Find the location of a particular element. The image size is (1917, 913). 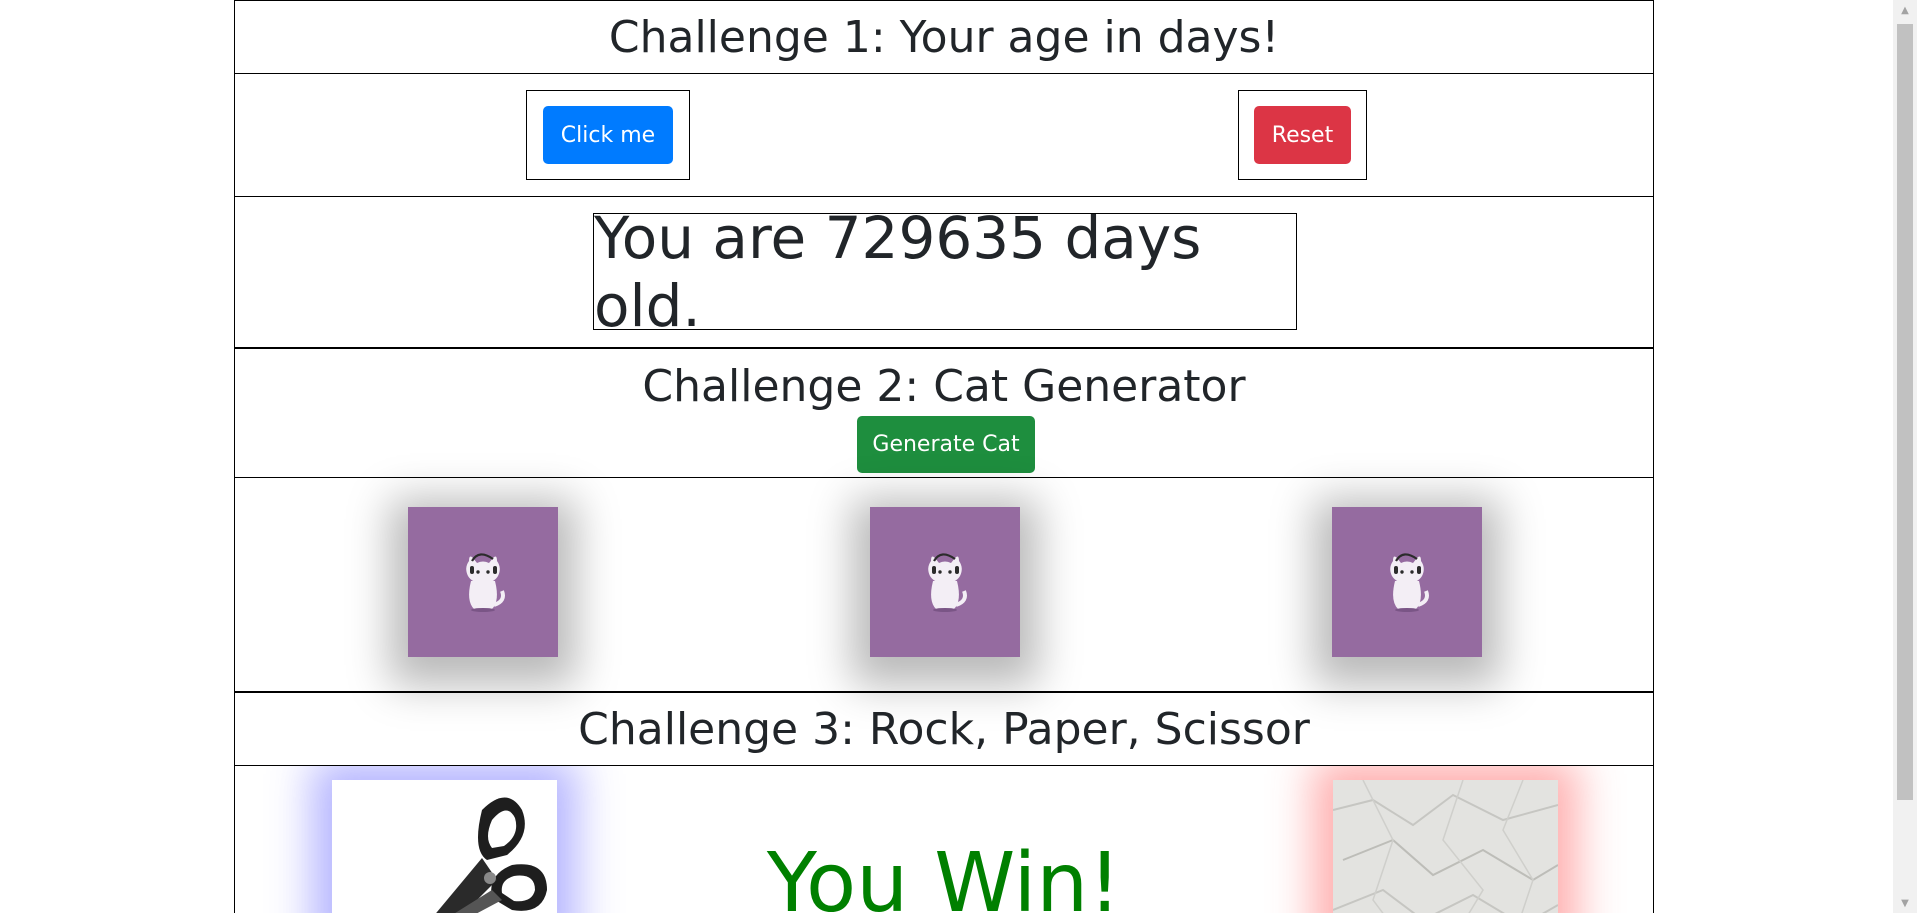

click-me-button: Click me is located at coordinates (608, 135).